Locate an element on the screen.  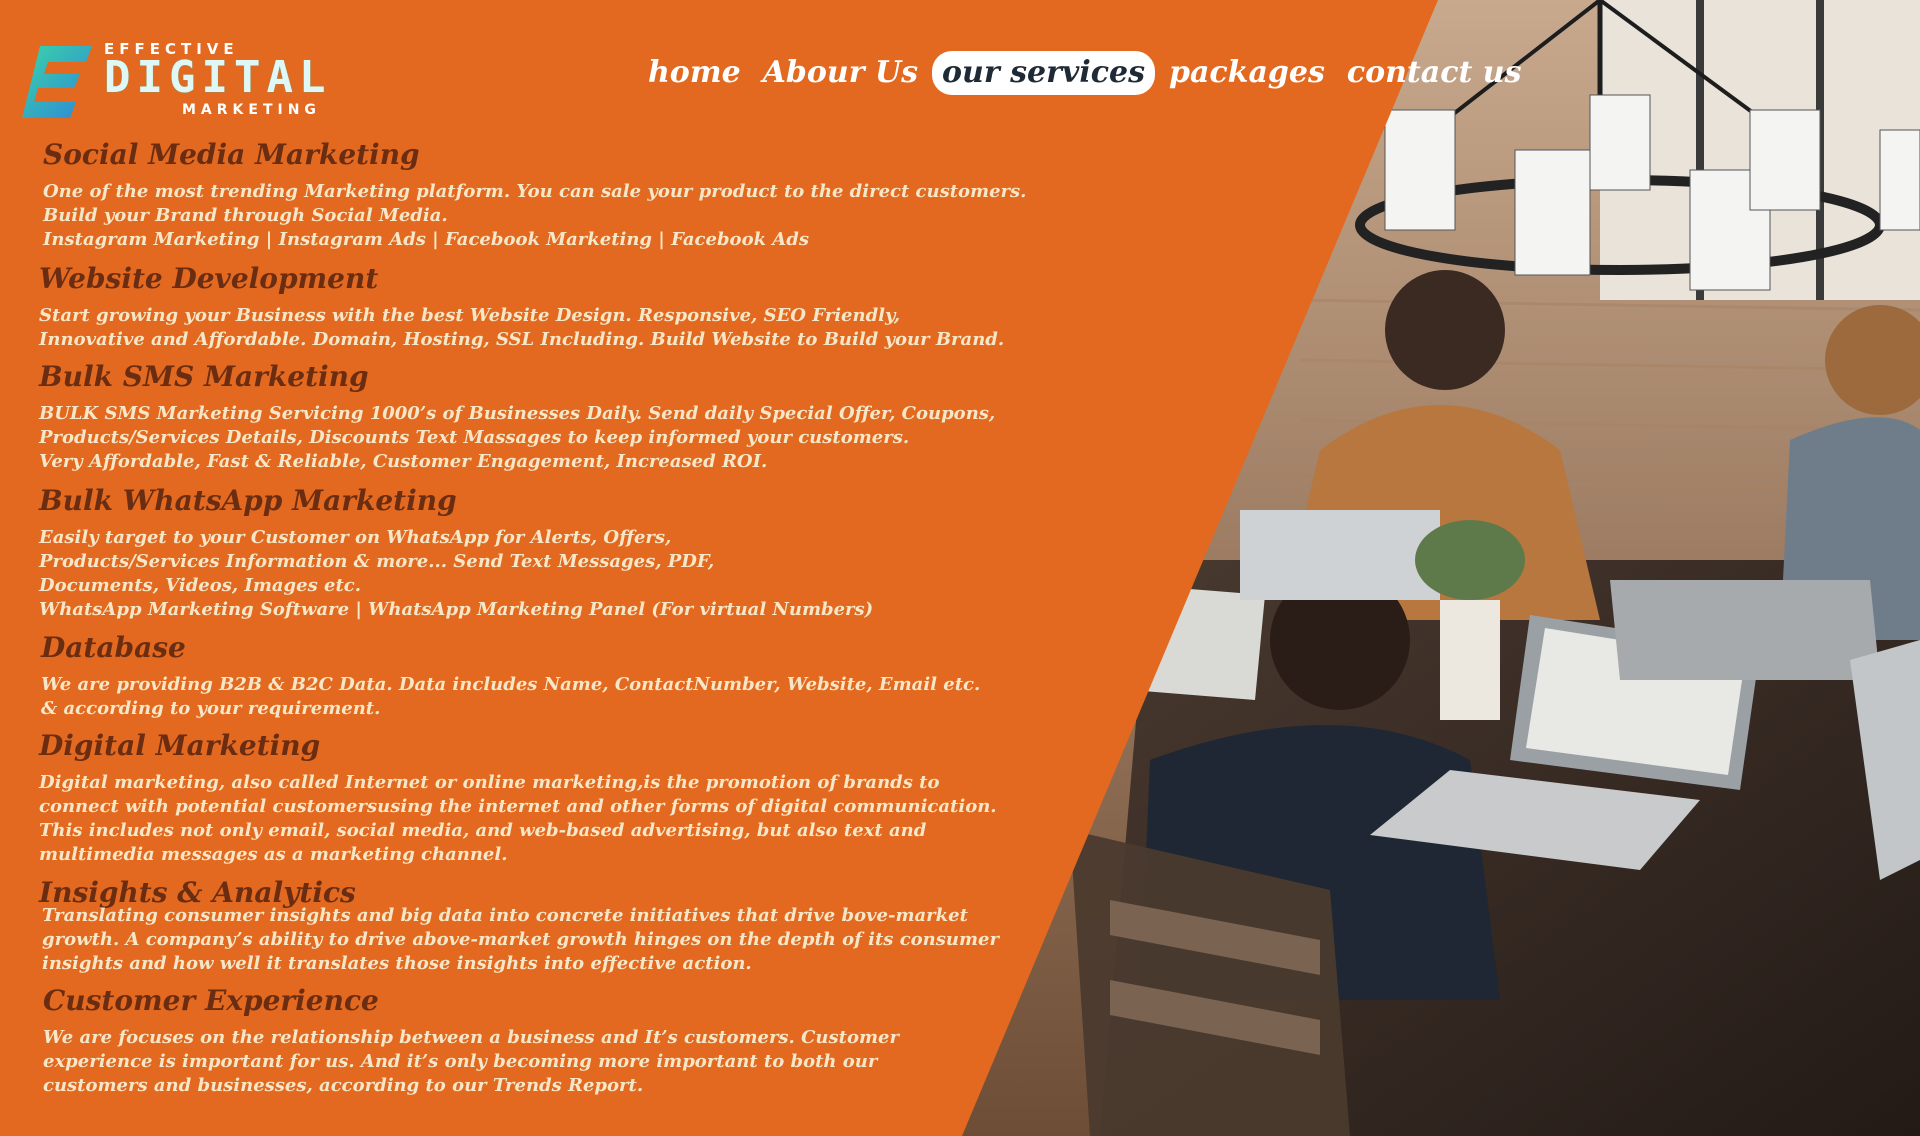
nav-packages: packages is located at coordinates (1247, 73).